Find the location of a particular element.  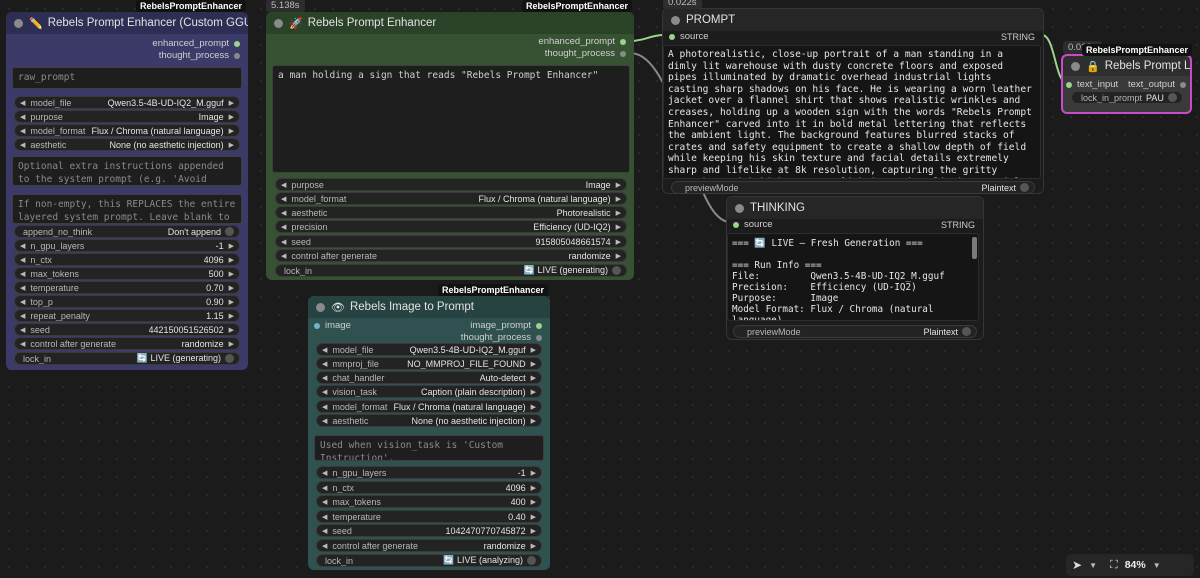

scrollbar is located at coordinates (974, 248).